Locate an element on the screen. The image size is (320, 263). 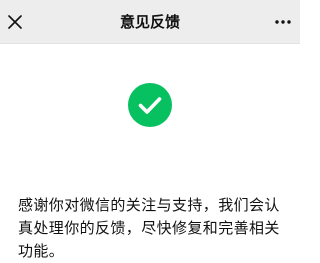
more-button is located at coordinates (283, 22).